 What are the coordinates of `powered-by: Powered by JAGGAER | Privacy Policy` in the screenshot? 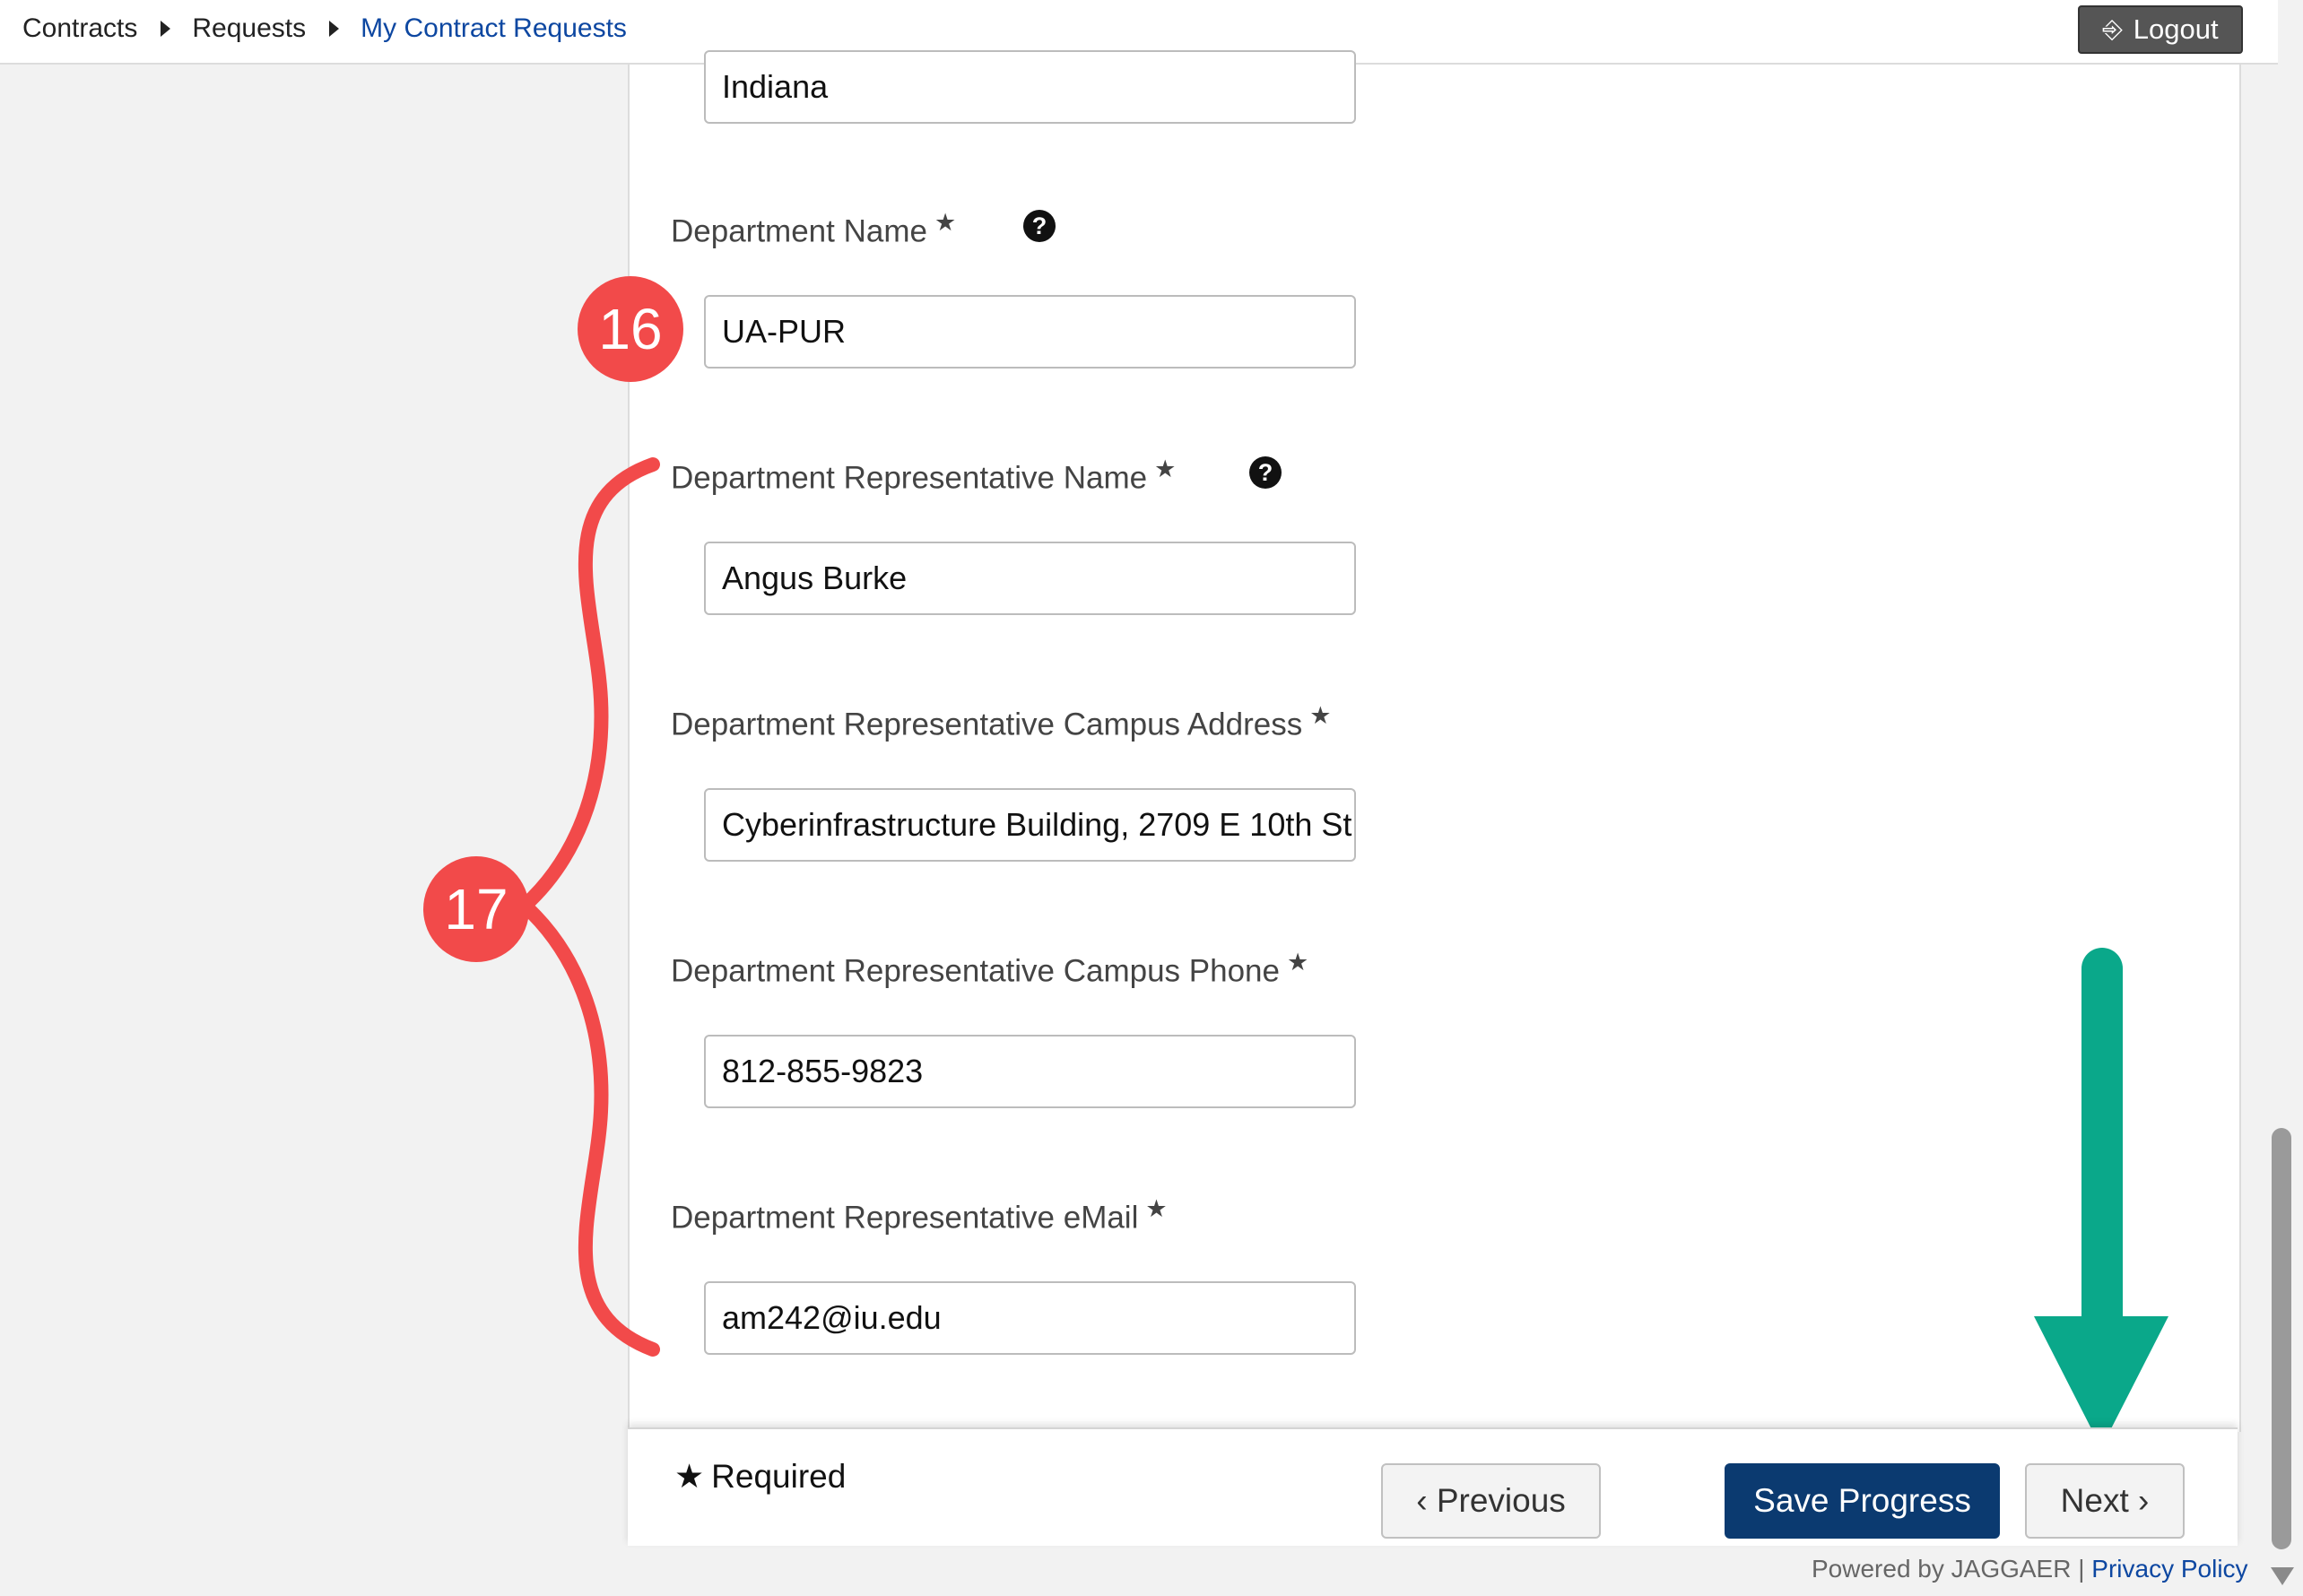 It's located at (2030, 1569).